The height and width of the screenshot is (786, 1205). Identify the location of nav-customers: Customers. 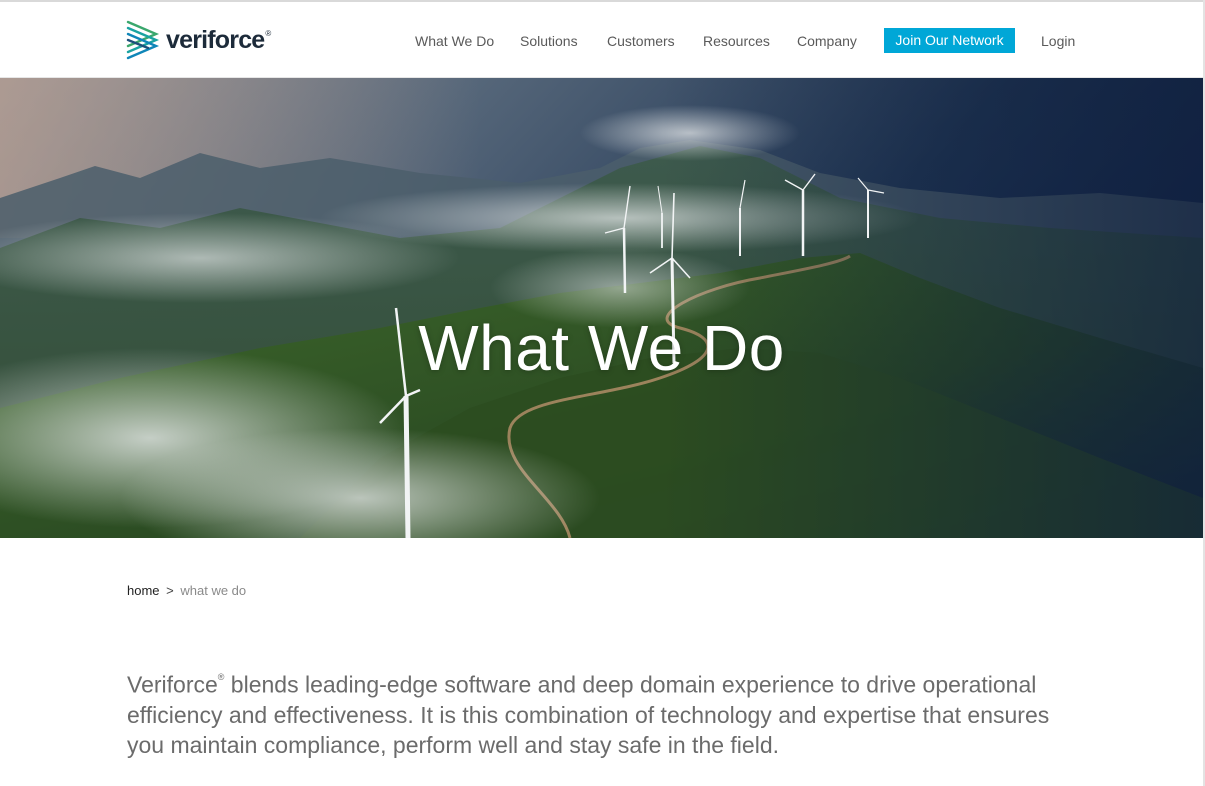
(641, 41).